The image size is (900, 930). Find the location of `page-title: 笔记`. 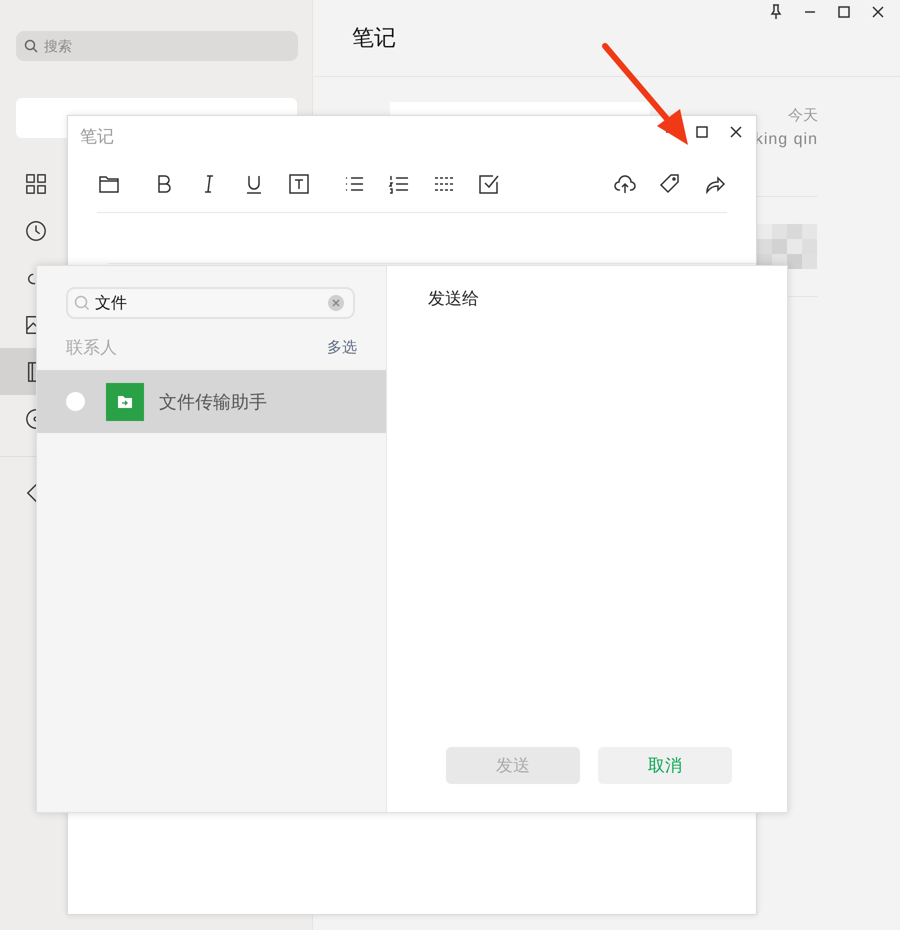

page-title: 笔记 is located at coordinates (374, 38).